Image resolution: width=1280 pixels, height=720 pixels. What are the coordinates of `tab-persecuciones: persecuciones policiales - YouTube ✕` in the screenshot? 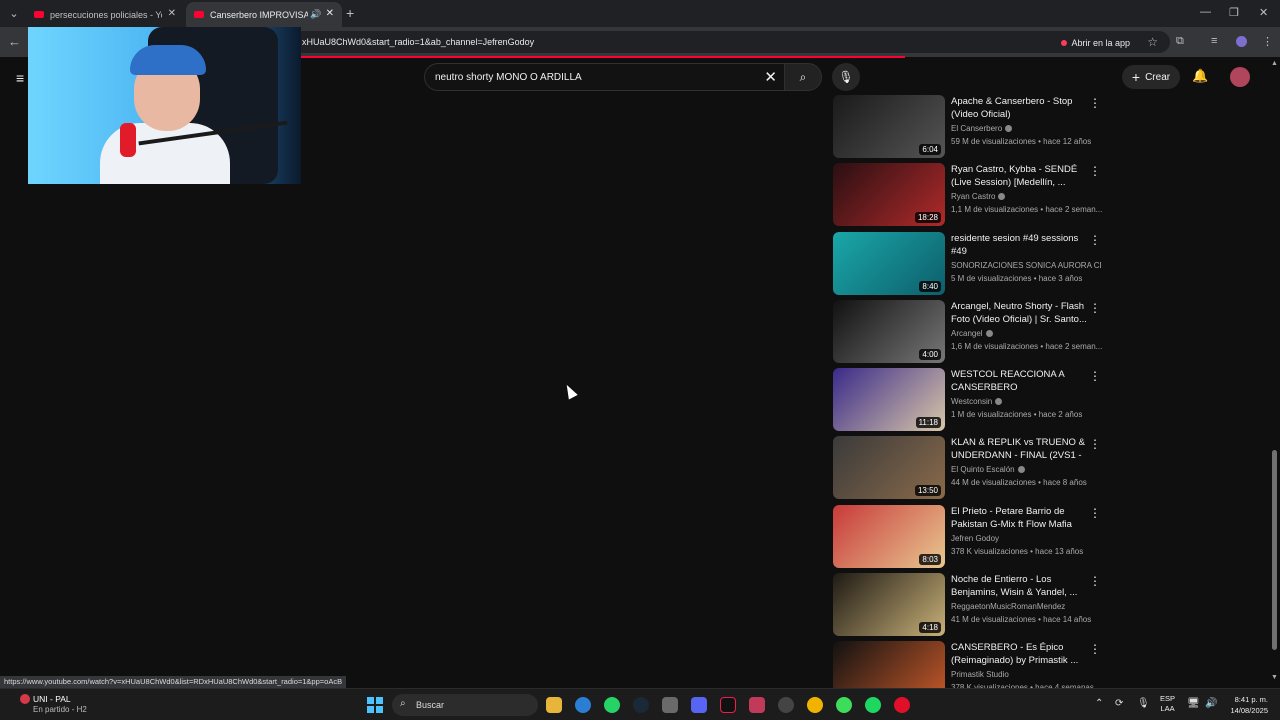 It's located at (105, 14).